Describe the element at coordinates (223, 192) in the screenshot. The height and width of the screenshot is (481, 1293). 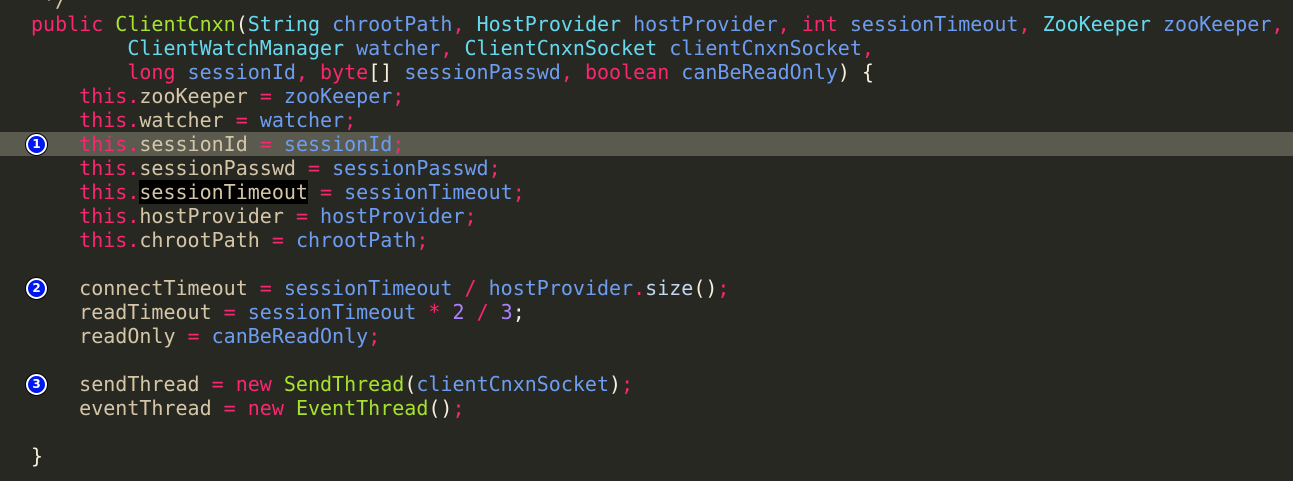
I see `selected-text: sessionTimeout` at that location.